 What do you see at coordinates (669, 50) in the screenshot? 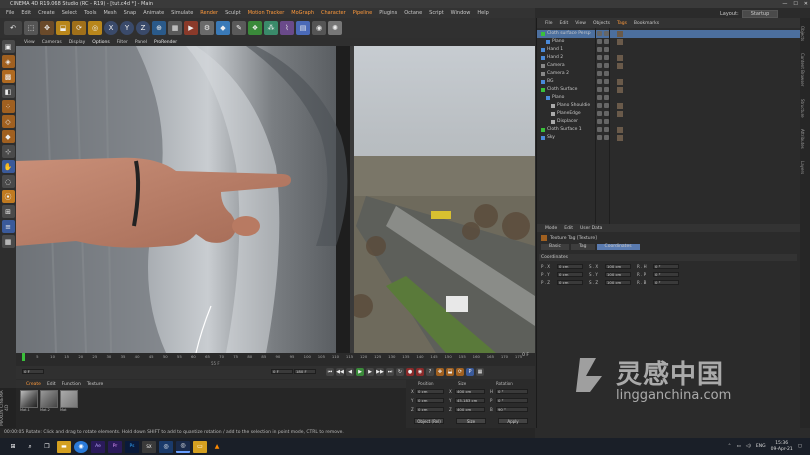
I see `object-row: Hand 1` at bounding box center [669, 50].